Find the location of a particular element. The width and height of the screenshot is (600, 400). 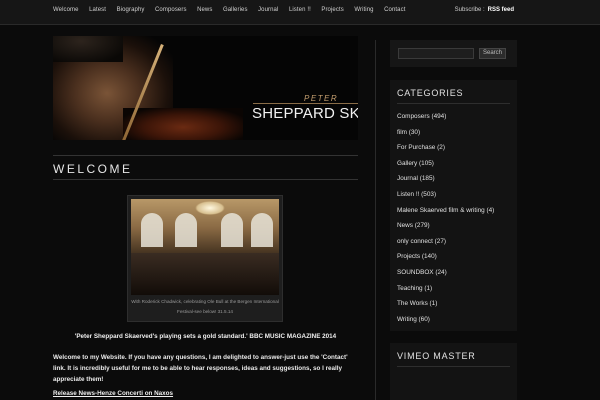

page-title: WELCOME is located at coordinates (93, 169).